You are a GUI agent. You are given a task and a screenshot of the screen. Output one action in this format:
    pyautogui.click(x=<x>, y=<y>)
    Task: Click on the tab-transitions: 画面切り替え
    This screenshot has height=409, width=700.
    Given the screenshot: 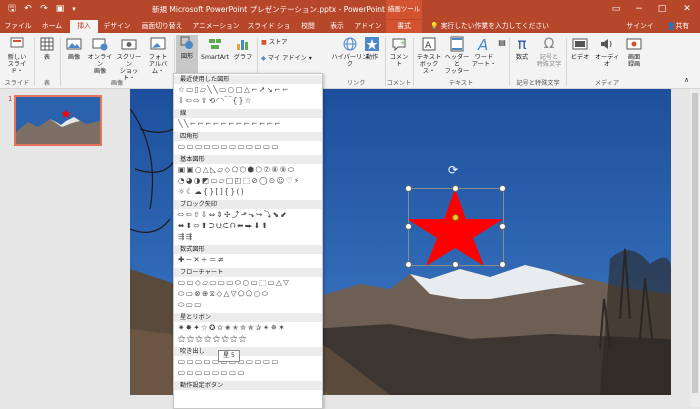 What is the action you would take?
    pyautogui.click(x=162, y=26)
    